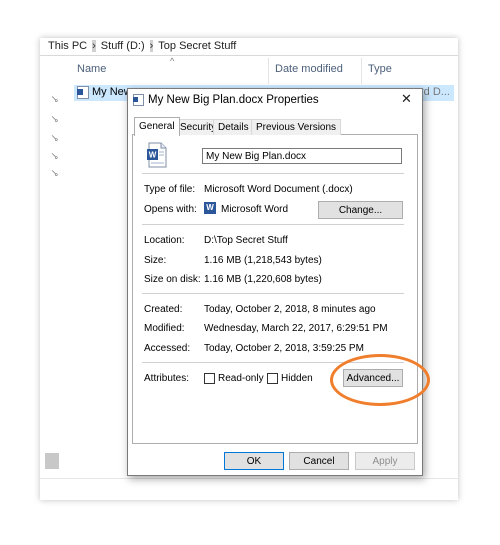 This screenshot has height=545, width=500. Describe the element at coordinates (157, 126) in the screenshot. I see `tab-general: General` at that location.